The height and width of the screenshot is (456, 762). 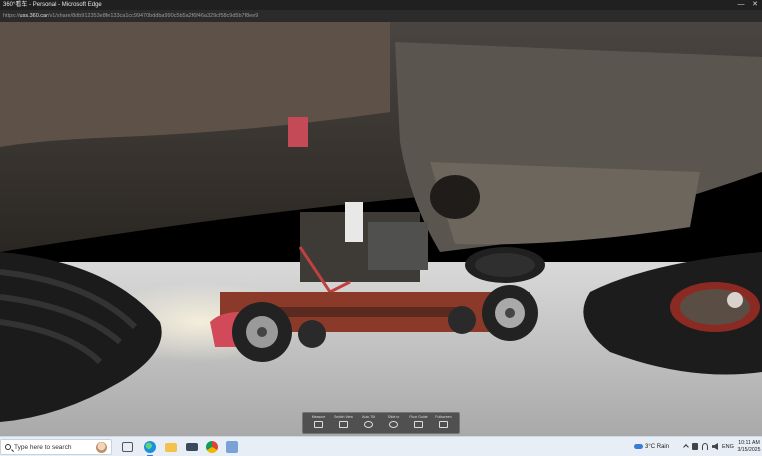 What do you see at coordinates (705, 446) in the screenshot?
I see `wifi-icon` at bounding box center [705, 446].